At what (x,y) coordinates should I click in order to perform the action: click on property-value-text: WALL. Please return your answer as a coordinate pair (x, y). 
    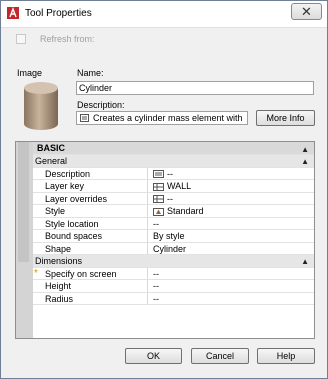
    Looking at the image, I should click on (179, 186).